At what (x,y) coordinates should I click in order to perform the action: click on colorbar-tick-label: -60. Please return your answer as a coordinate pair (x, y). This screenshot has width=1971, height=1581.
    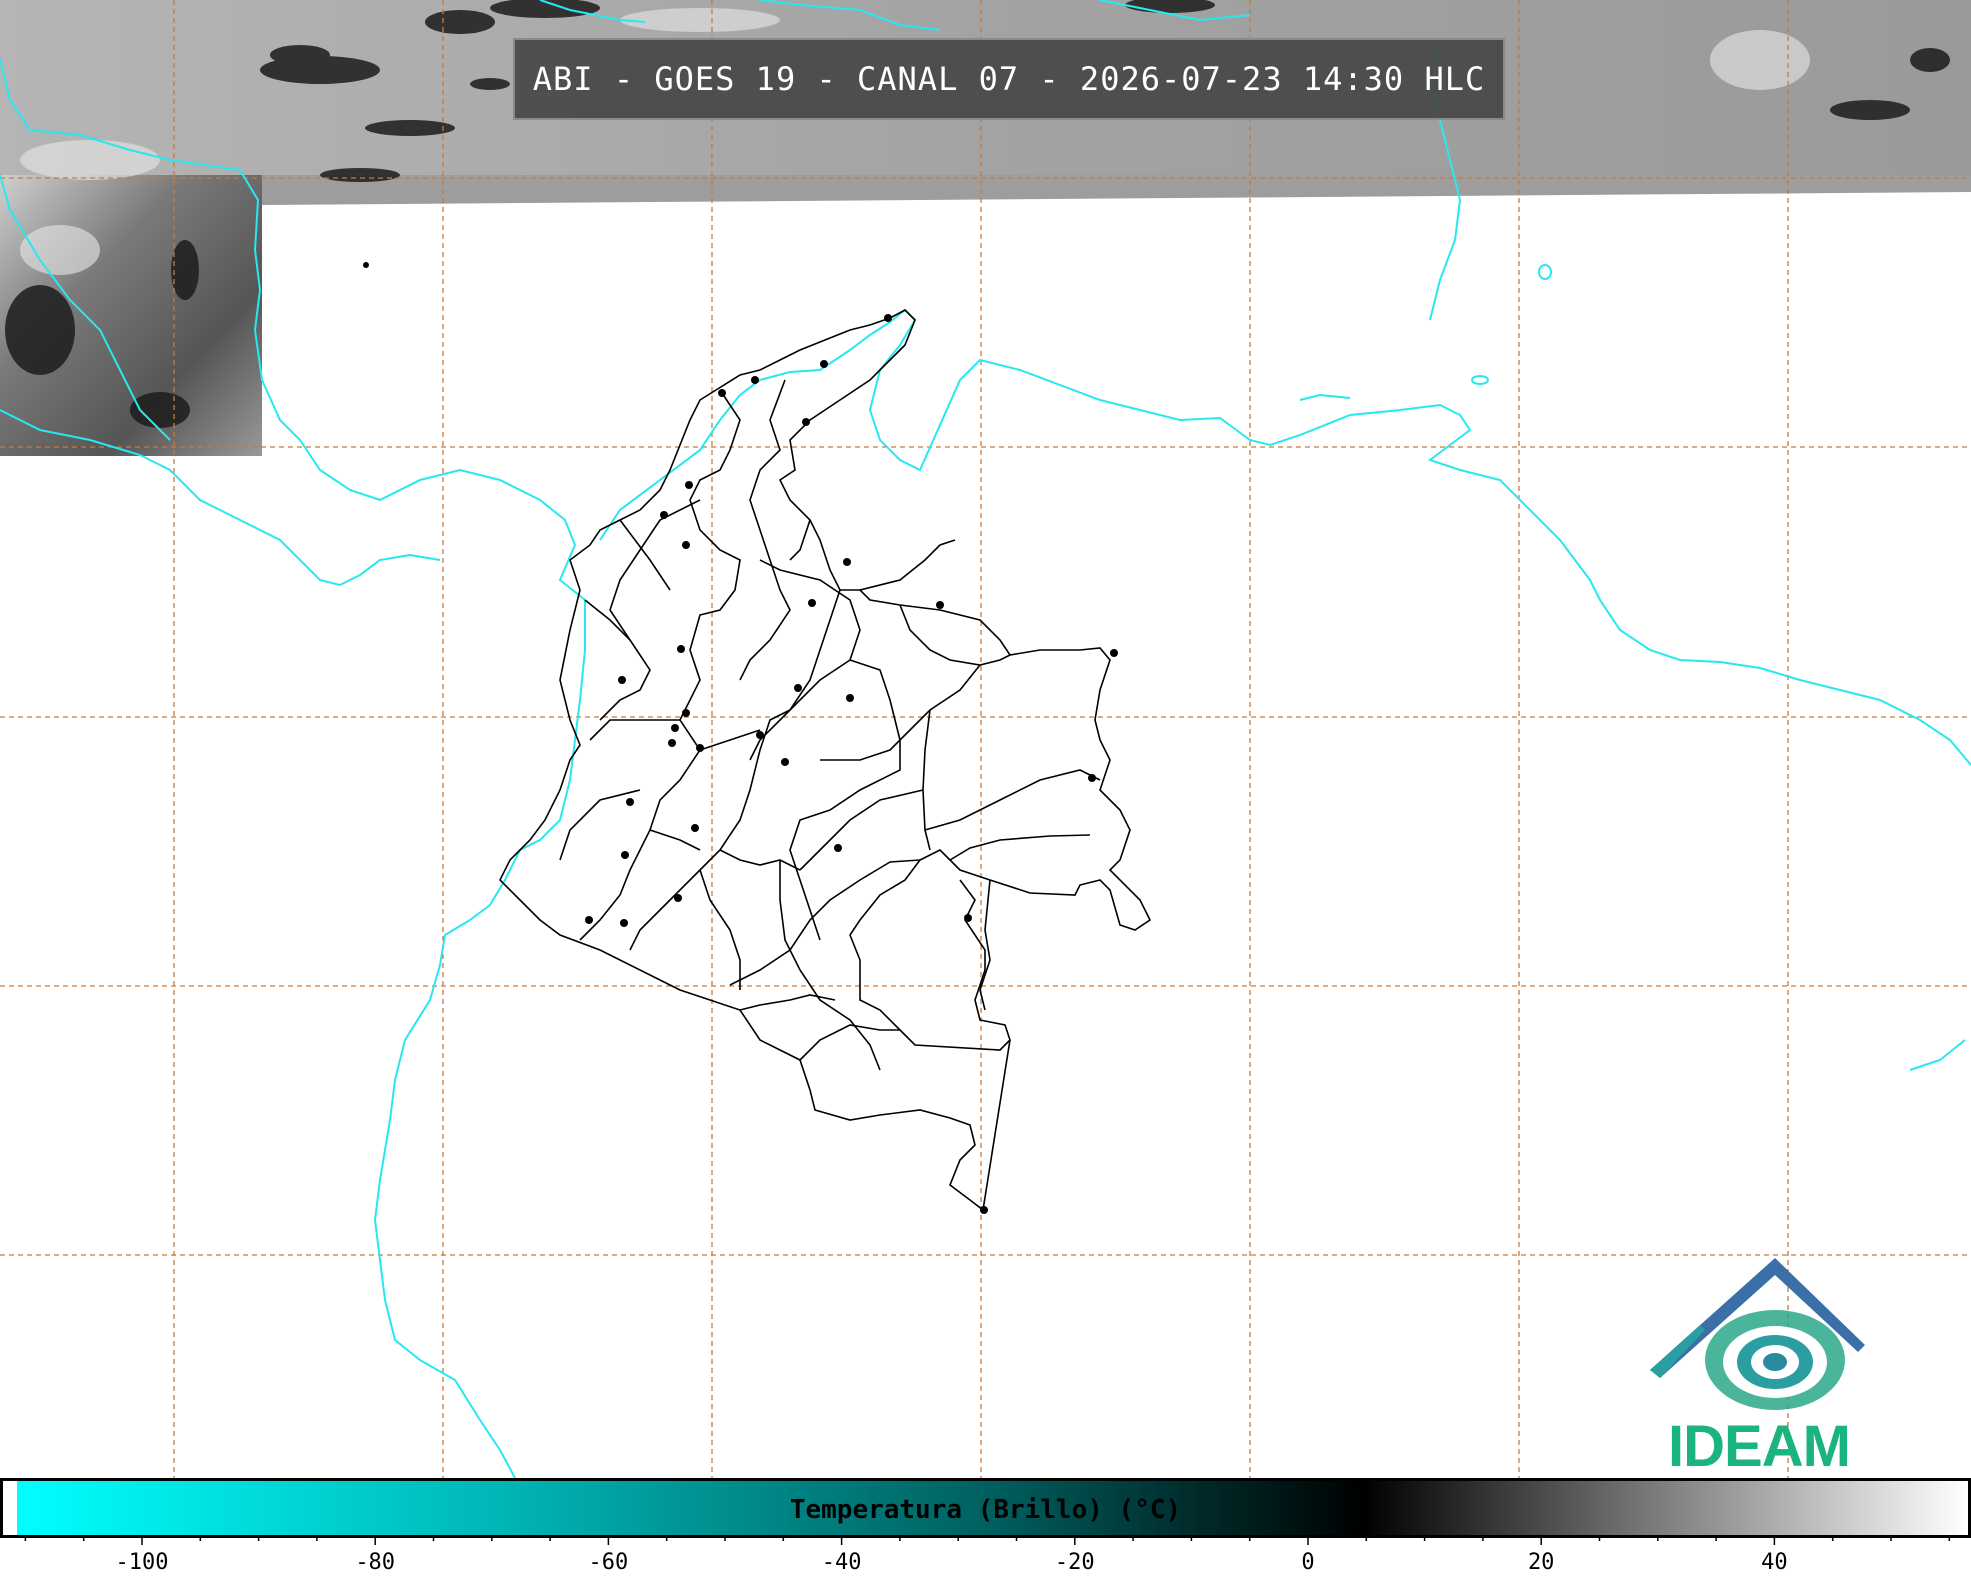
    Looking at the image, I should click on (608, 1562).